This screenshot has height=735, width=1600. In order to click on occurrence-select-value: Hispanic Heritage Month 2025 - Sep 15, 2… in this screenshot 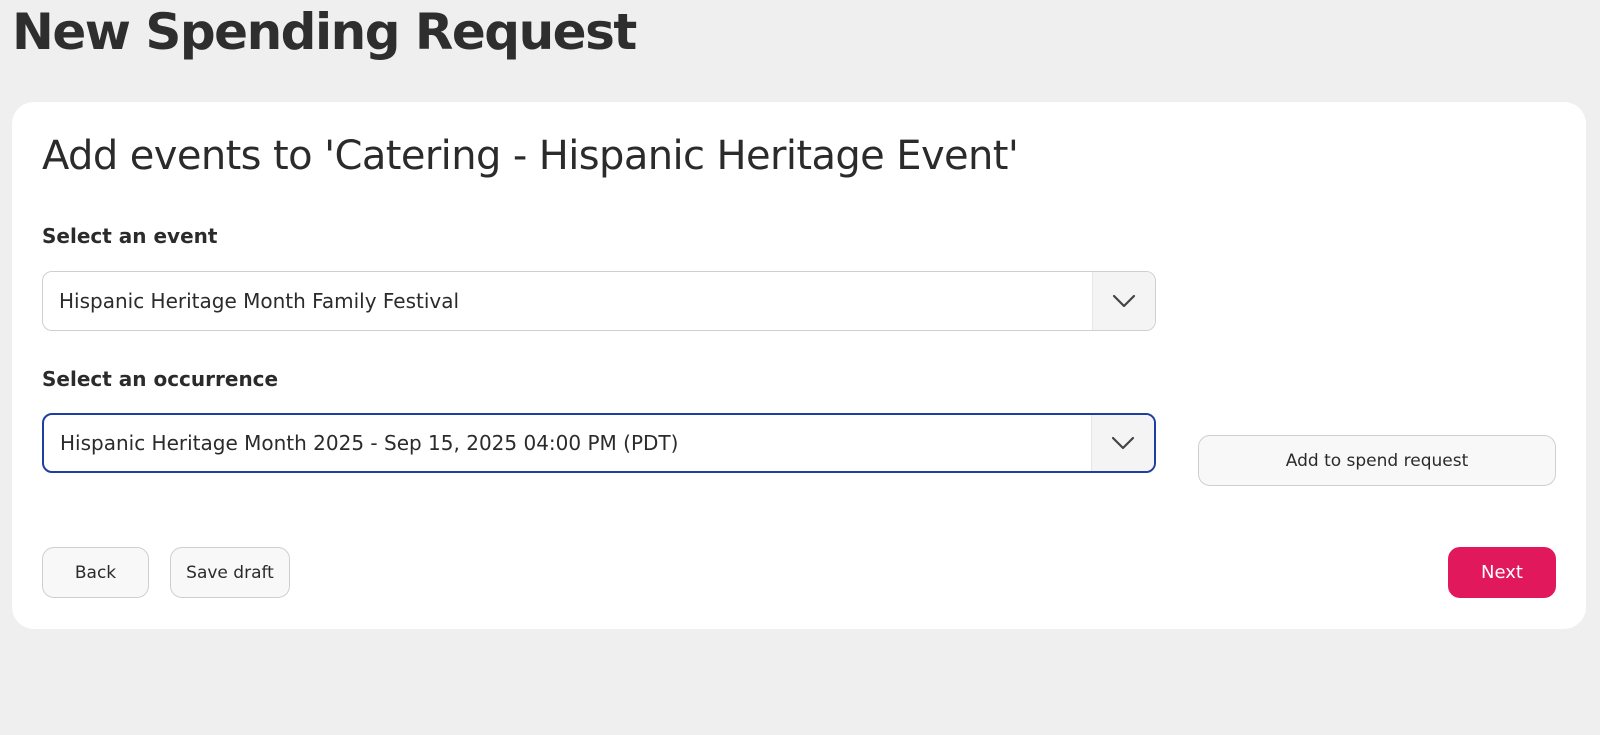, I will do `click(369, 443)`.